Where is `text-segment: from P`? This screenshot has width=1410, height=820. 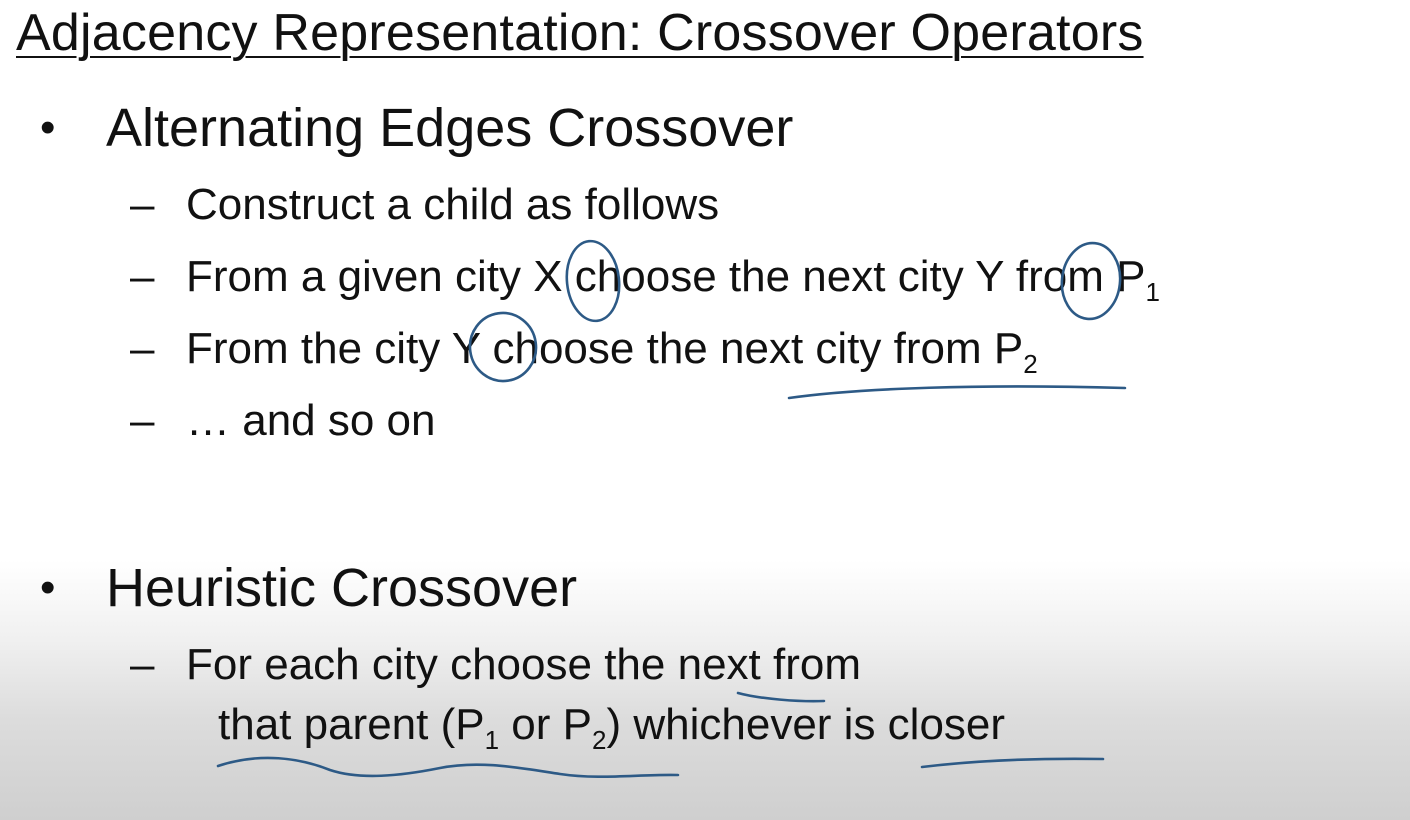 text-segment: from P is located at coordinates (1074, 276).